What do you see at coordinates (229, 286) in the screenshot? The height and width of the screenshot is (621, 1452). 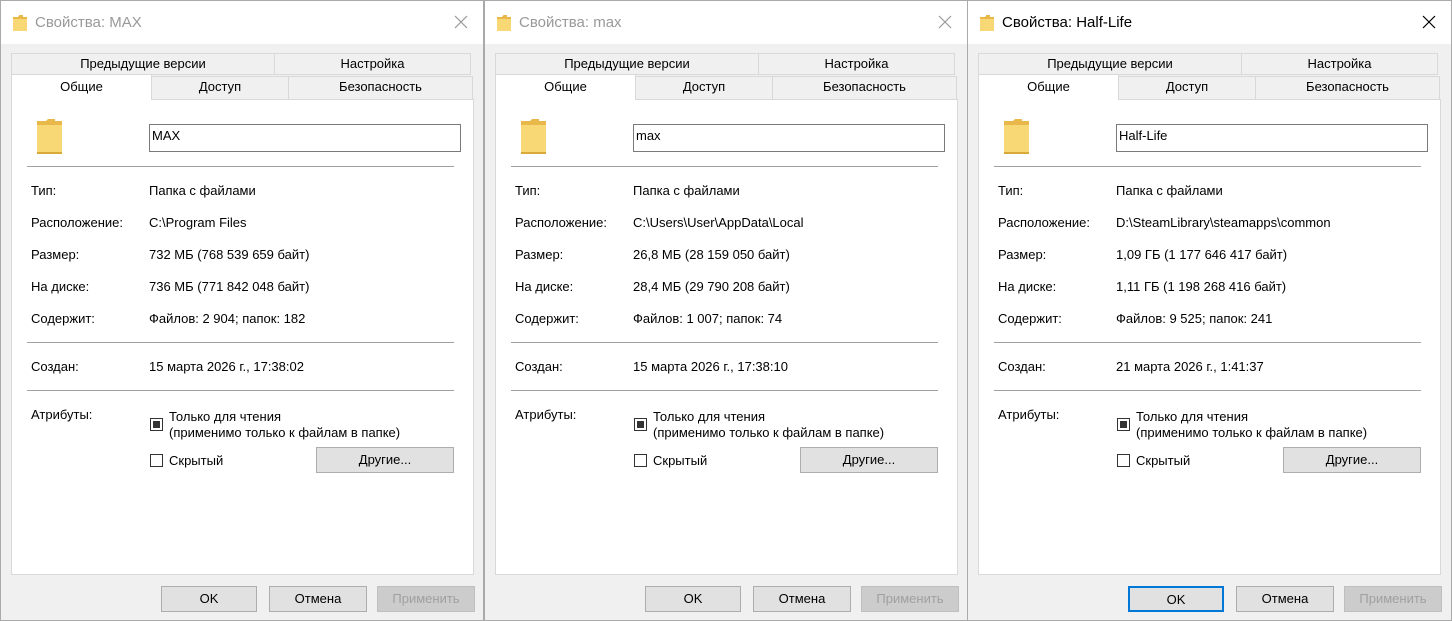 I see `size-on-disk-value: 736 МБ (771 842 048 байт)` at bounding box center [229, 286].